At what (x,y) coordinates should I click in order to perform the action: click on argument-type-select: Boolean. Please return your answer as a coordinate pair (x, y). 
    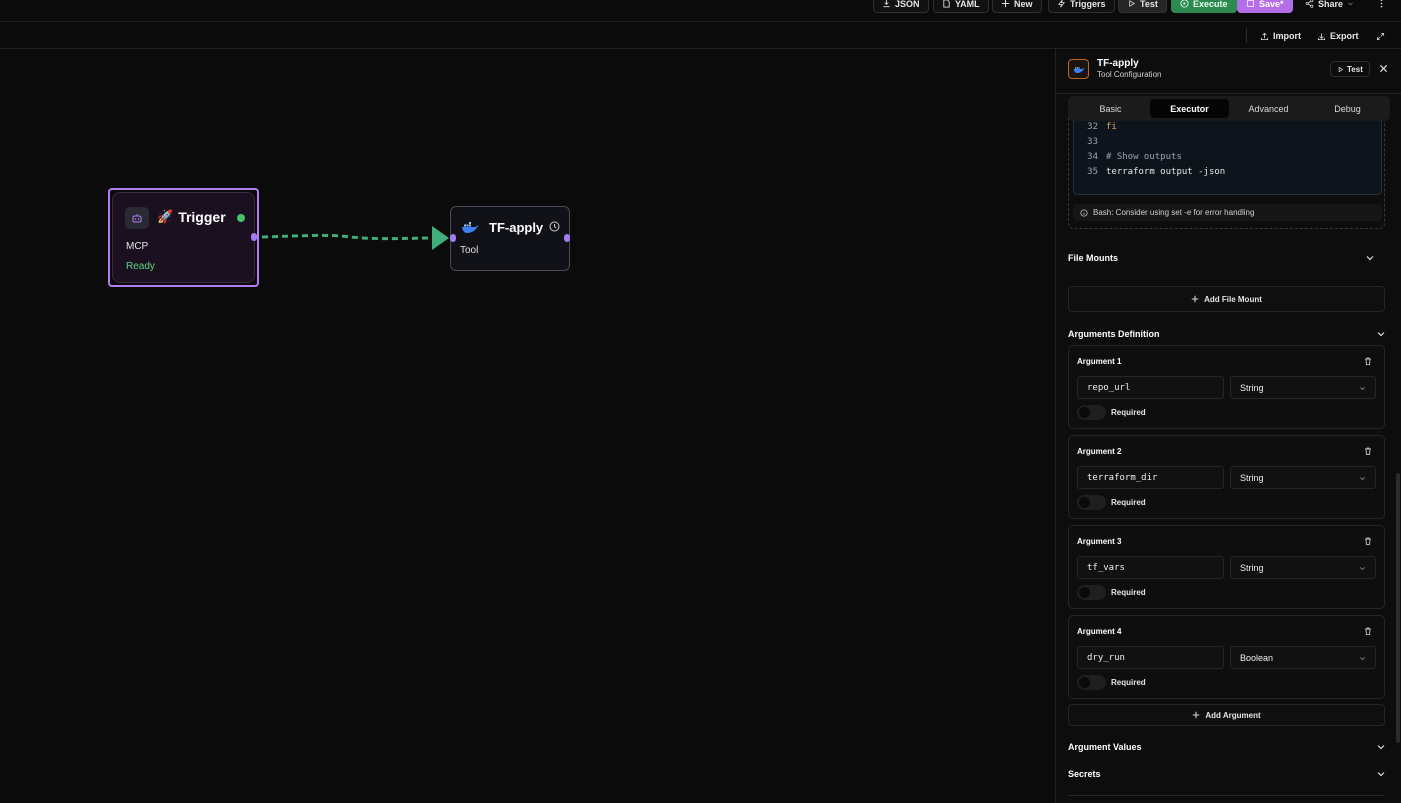
    Looking at the image, I should click on (1303, 657).